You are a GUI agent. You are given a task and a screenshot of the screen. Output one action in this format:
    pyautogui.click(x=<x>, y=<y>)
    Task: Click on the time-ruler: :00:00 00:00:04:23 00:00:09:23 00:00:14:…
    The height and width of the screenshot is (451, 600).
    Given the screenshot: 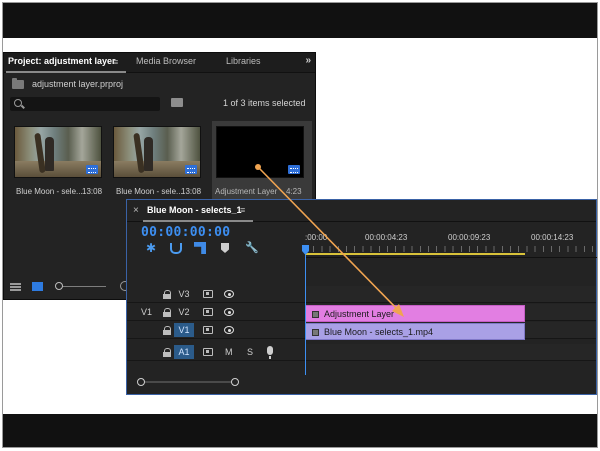 What is the action you would take?
    pyautogui.click(x=451, y=240)
    